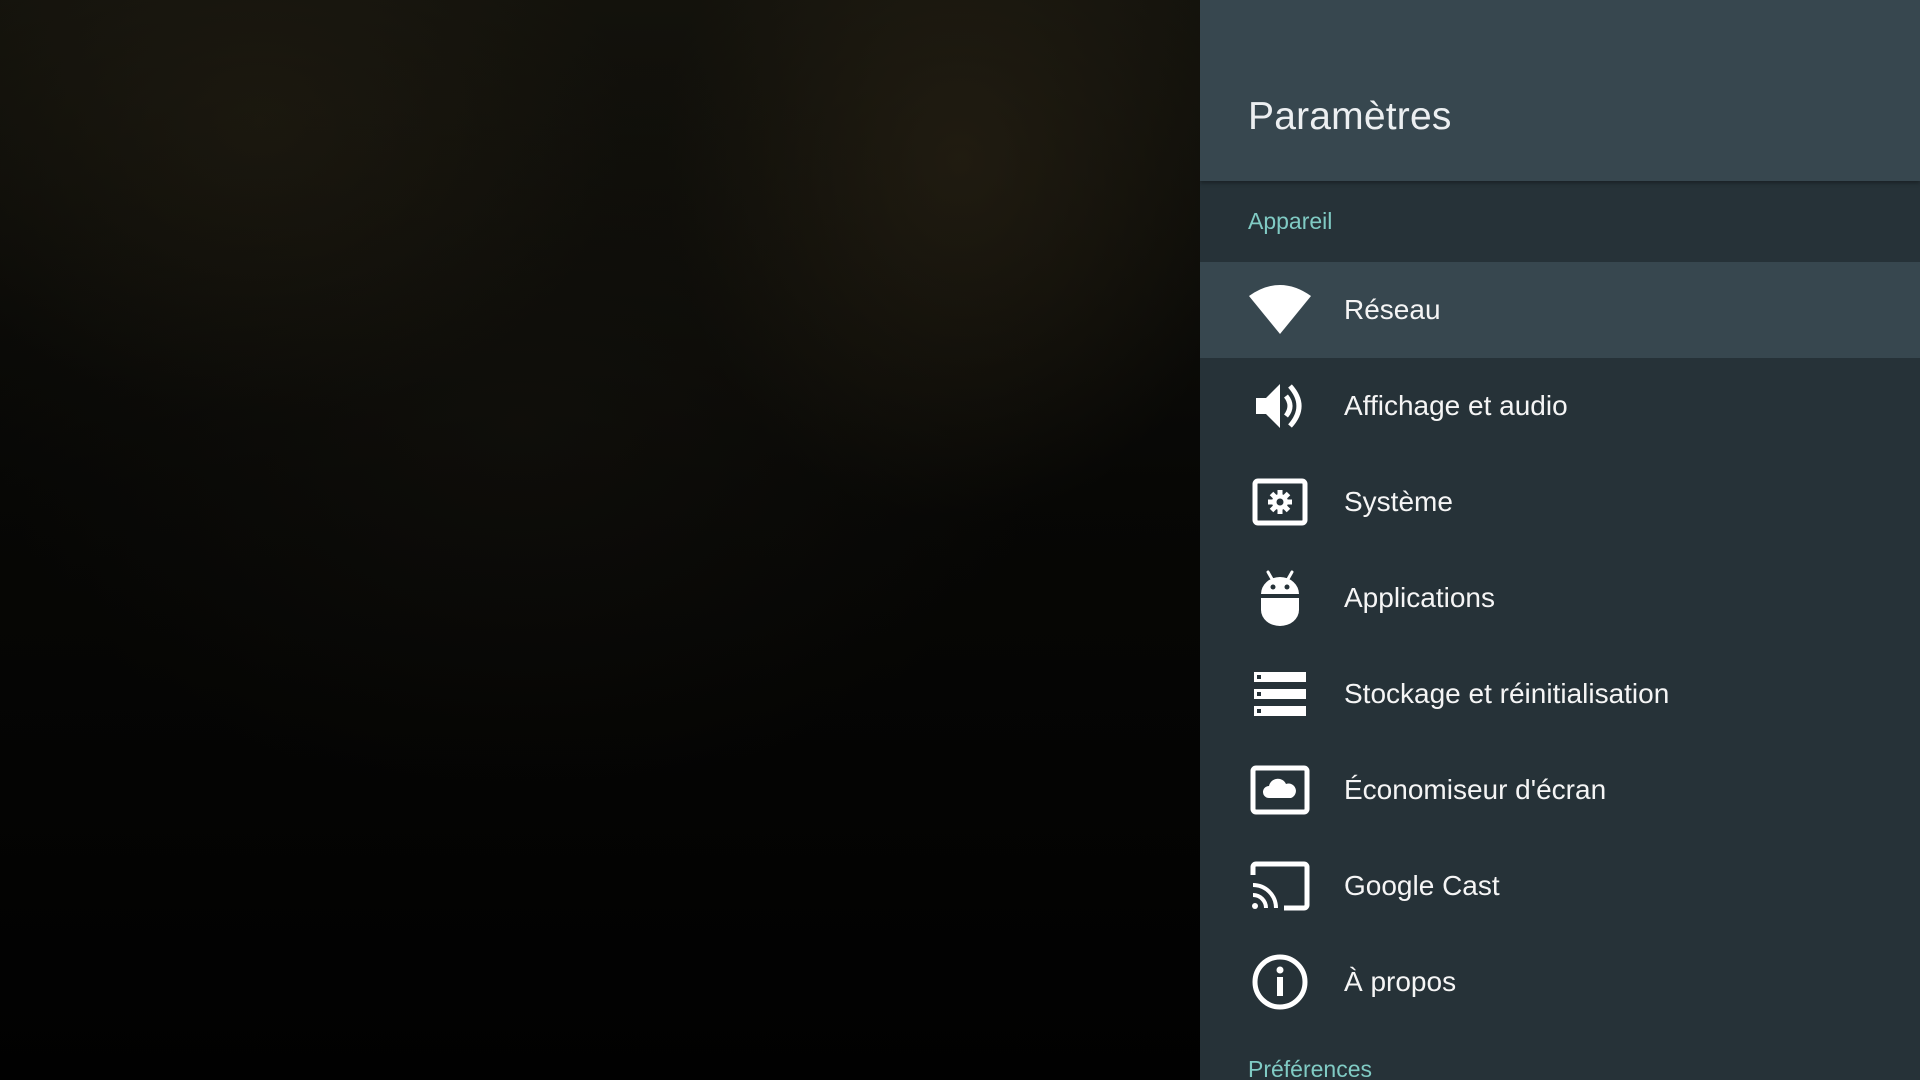  Describe the element at coordinates (1560, 598) in the screenshot. I see `menu-item-apps: Applications` at that location.